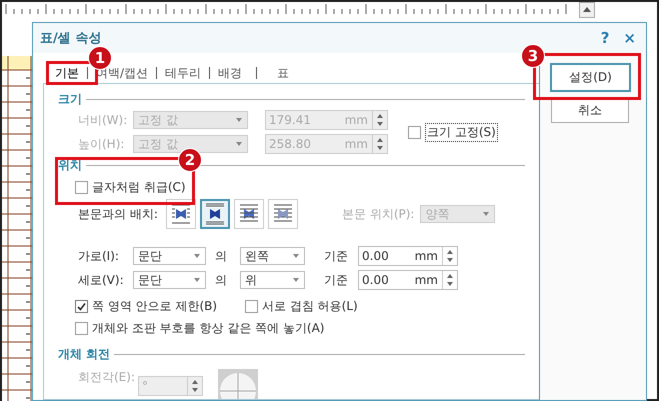 The image size is (659, 401). Describe the element at coordinates (277, 72) in the screenshot. I see `tab: 표` at that location.